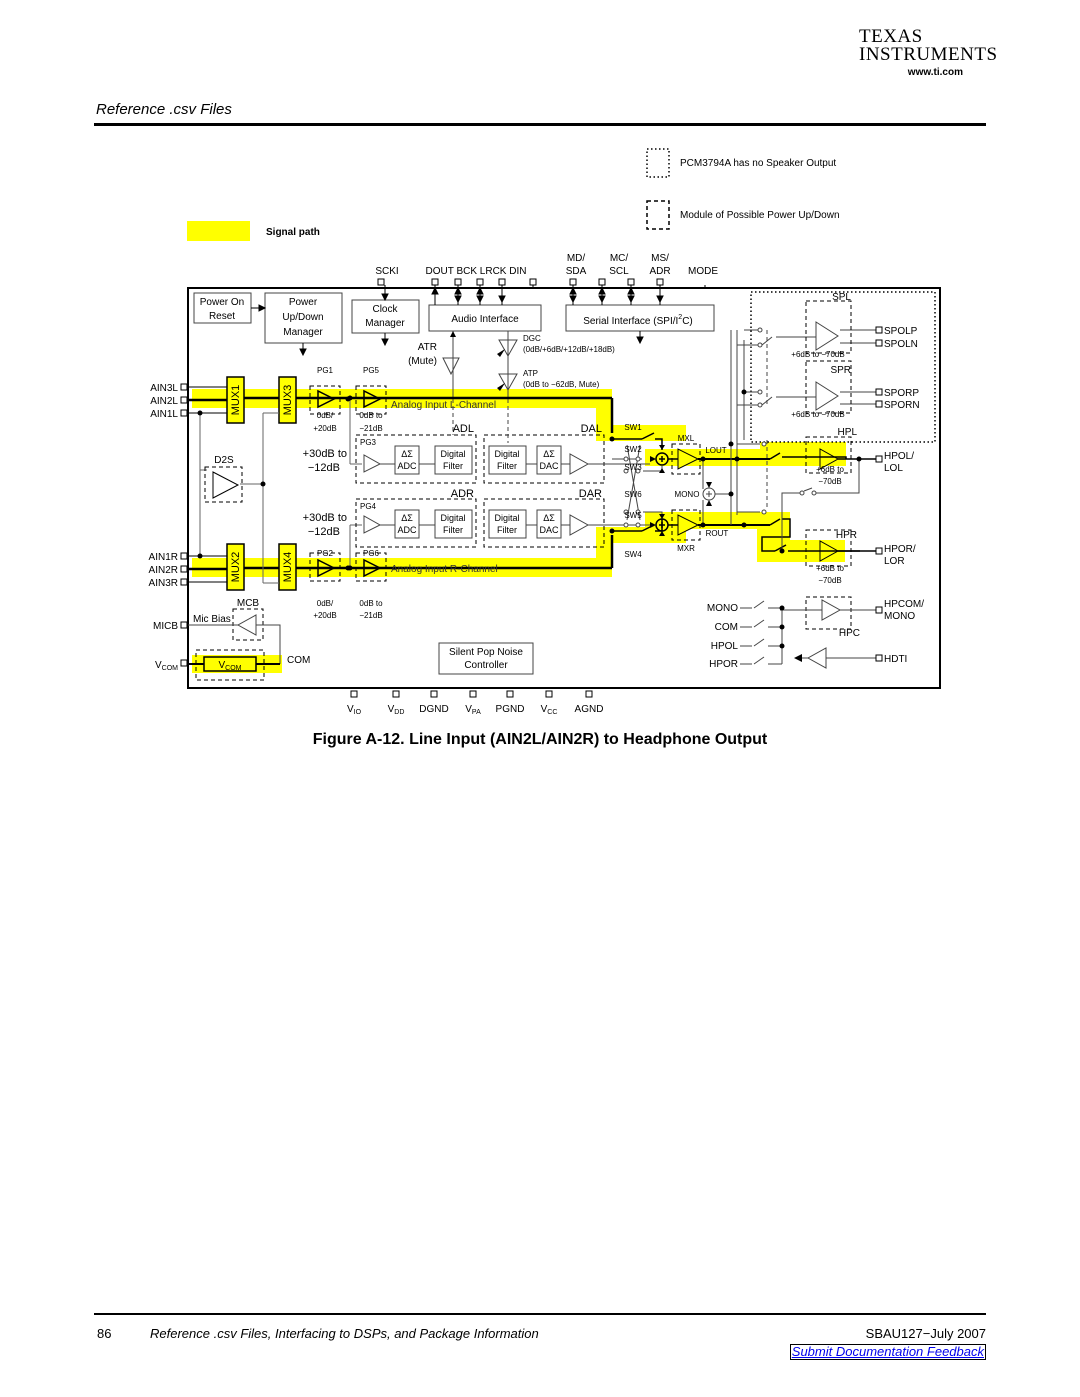 This screenshot has height=1397, width=1080. Describe the element at coordinates (530, 373) in the screenshot. I see `atp-label: ATP` at that location.